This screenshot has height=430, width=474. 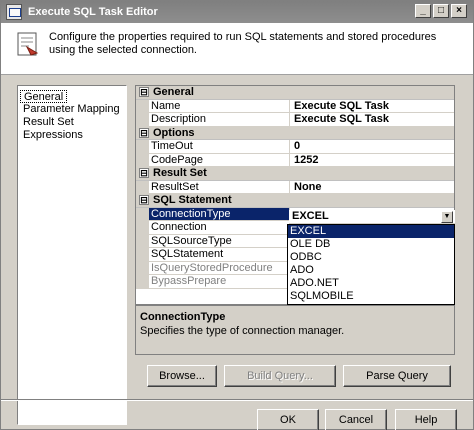 I want to click on nav-item-expressions: Expressions, so click(x=72, y=135).